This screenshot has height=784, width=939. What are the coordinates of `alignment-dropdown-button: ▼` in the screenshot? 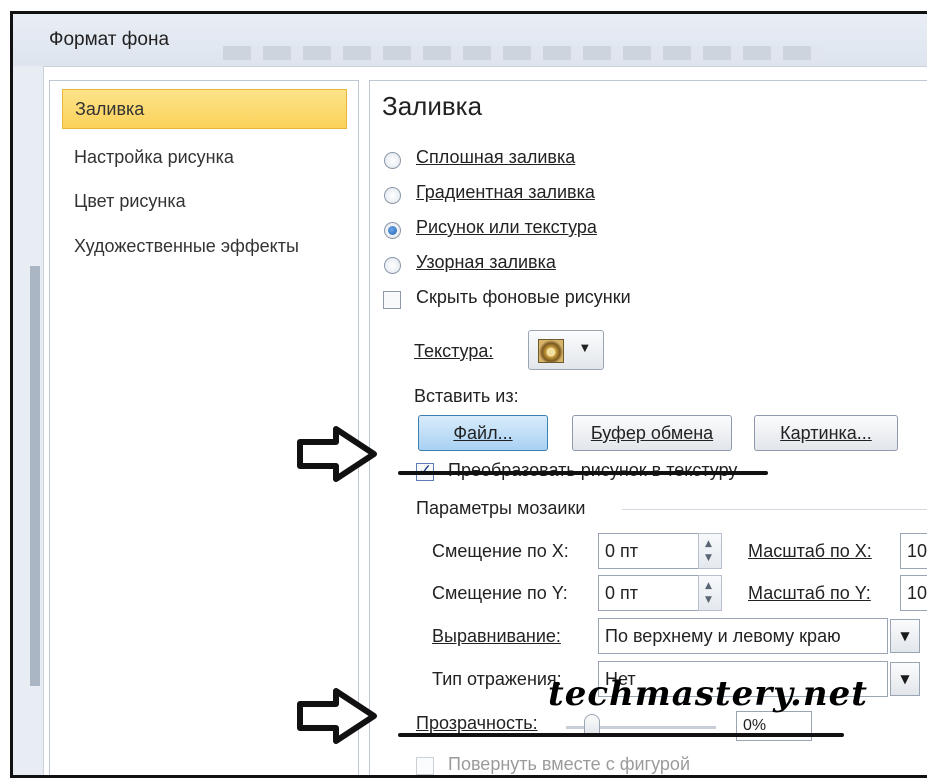 It's located at (905, 636).